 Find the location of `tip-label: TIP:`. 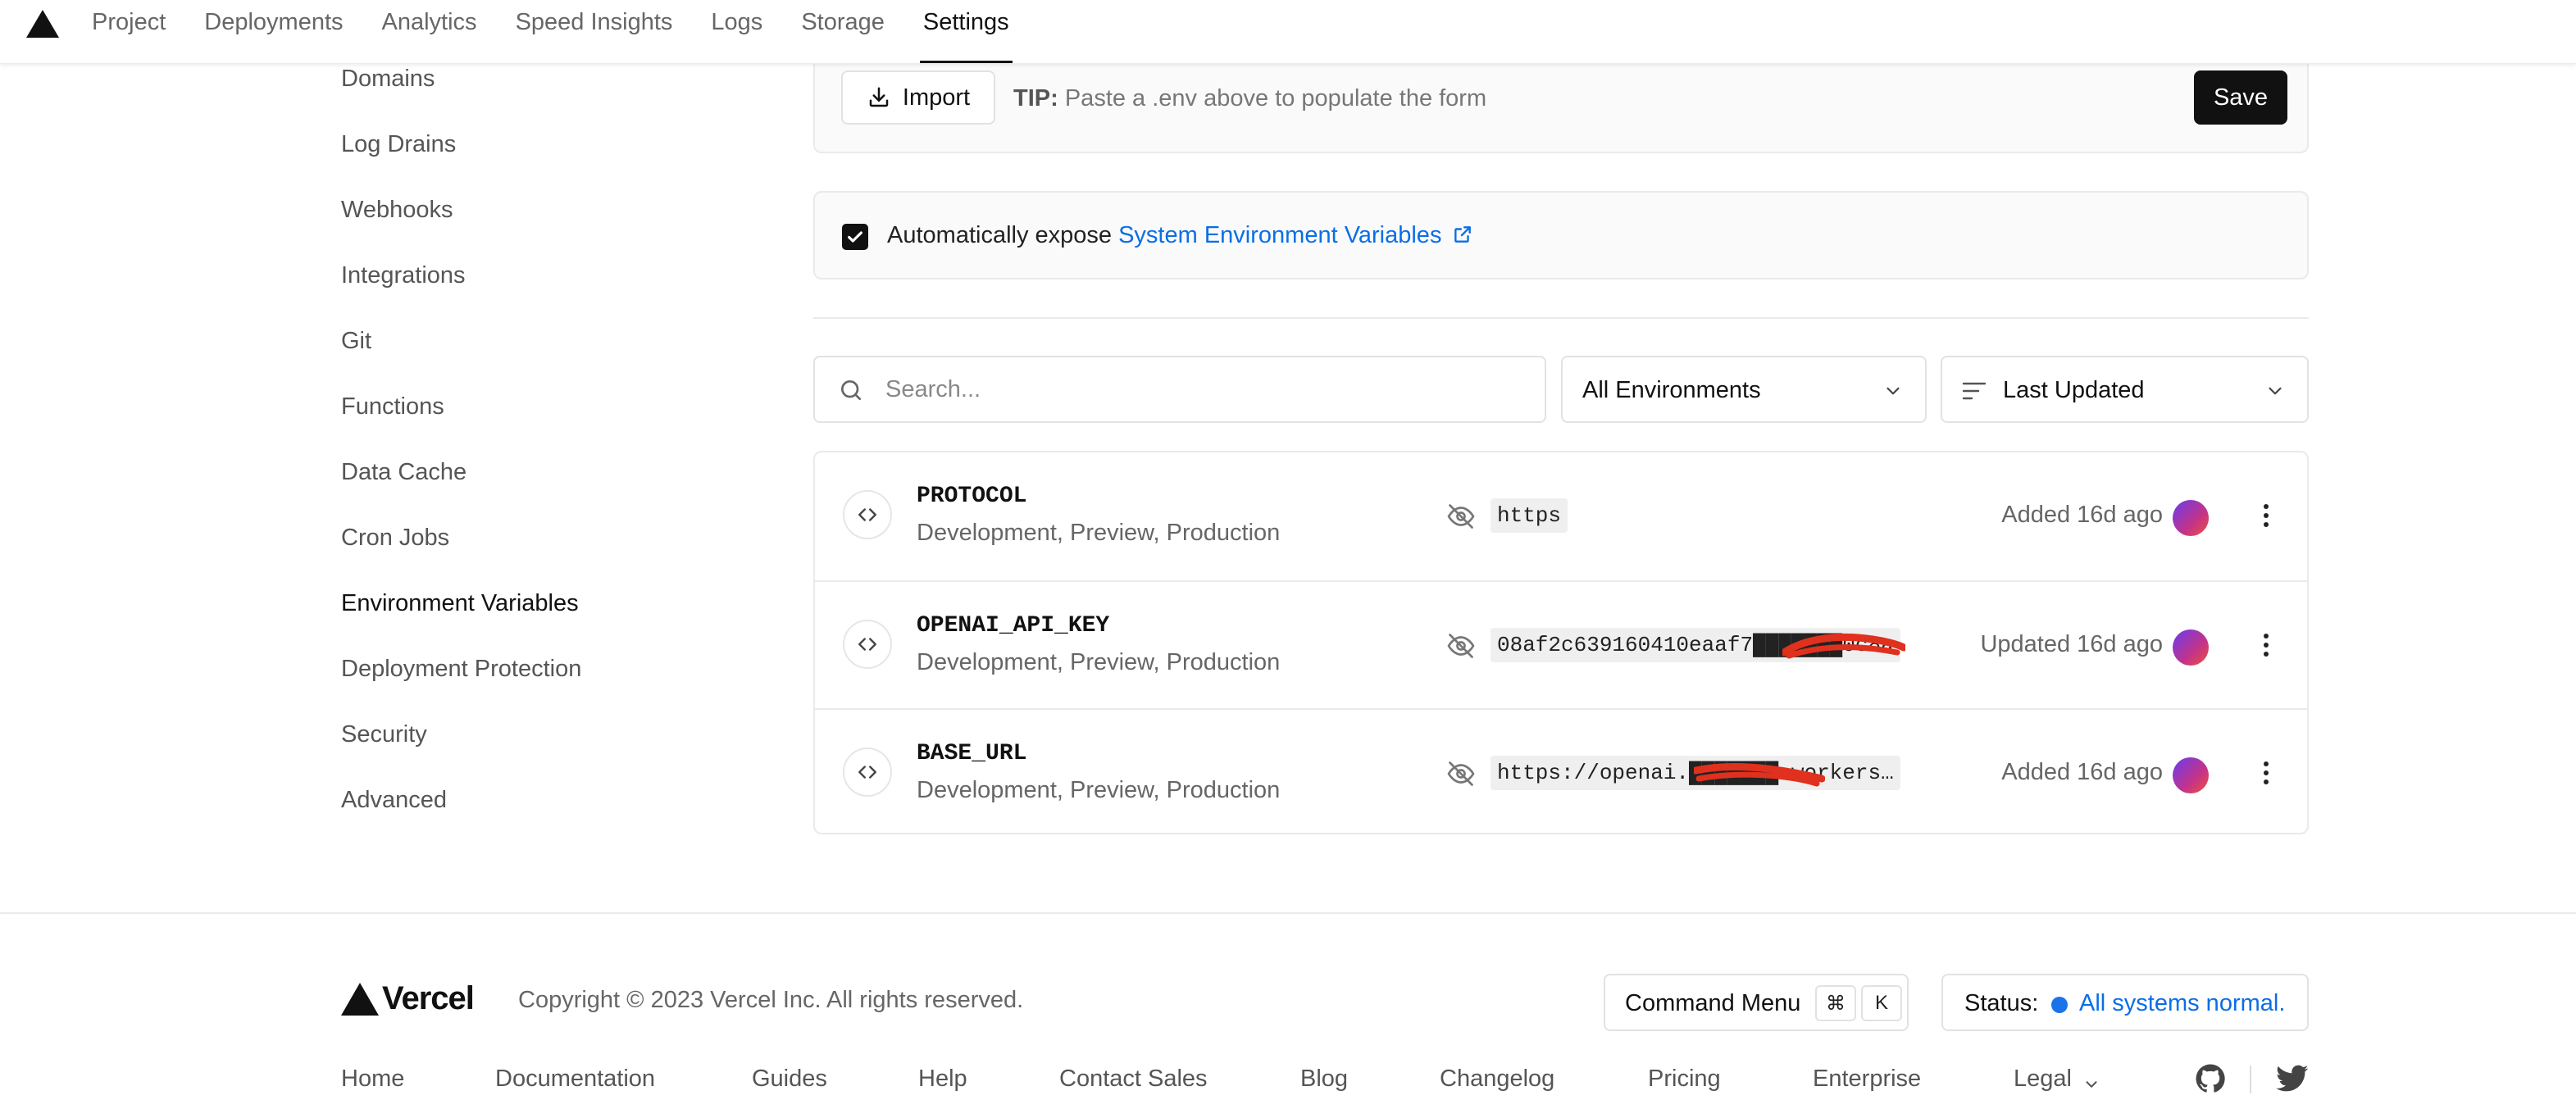

tip-label: TIP: is located at coordinates (1035, 98).